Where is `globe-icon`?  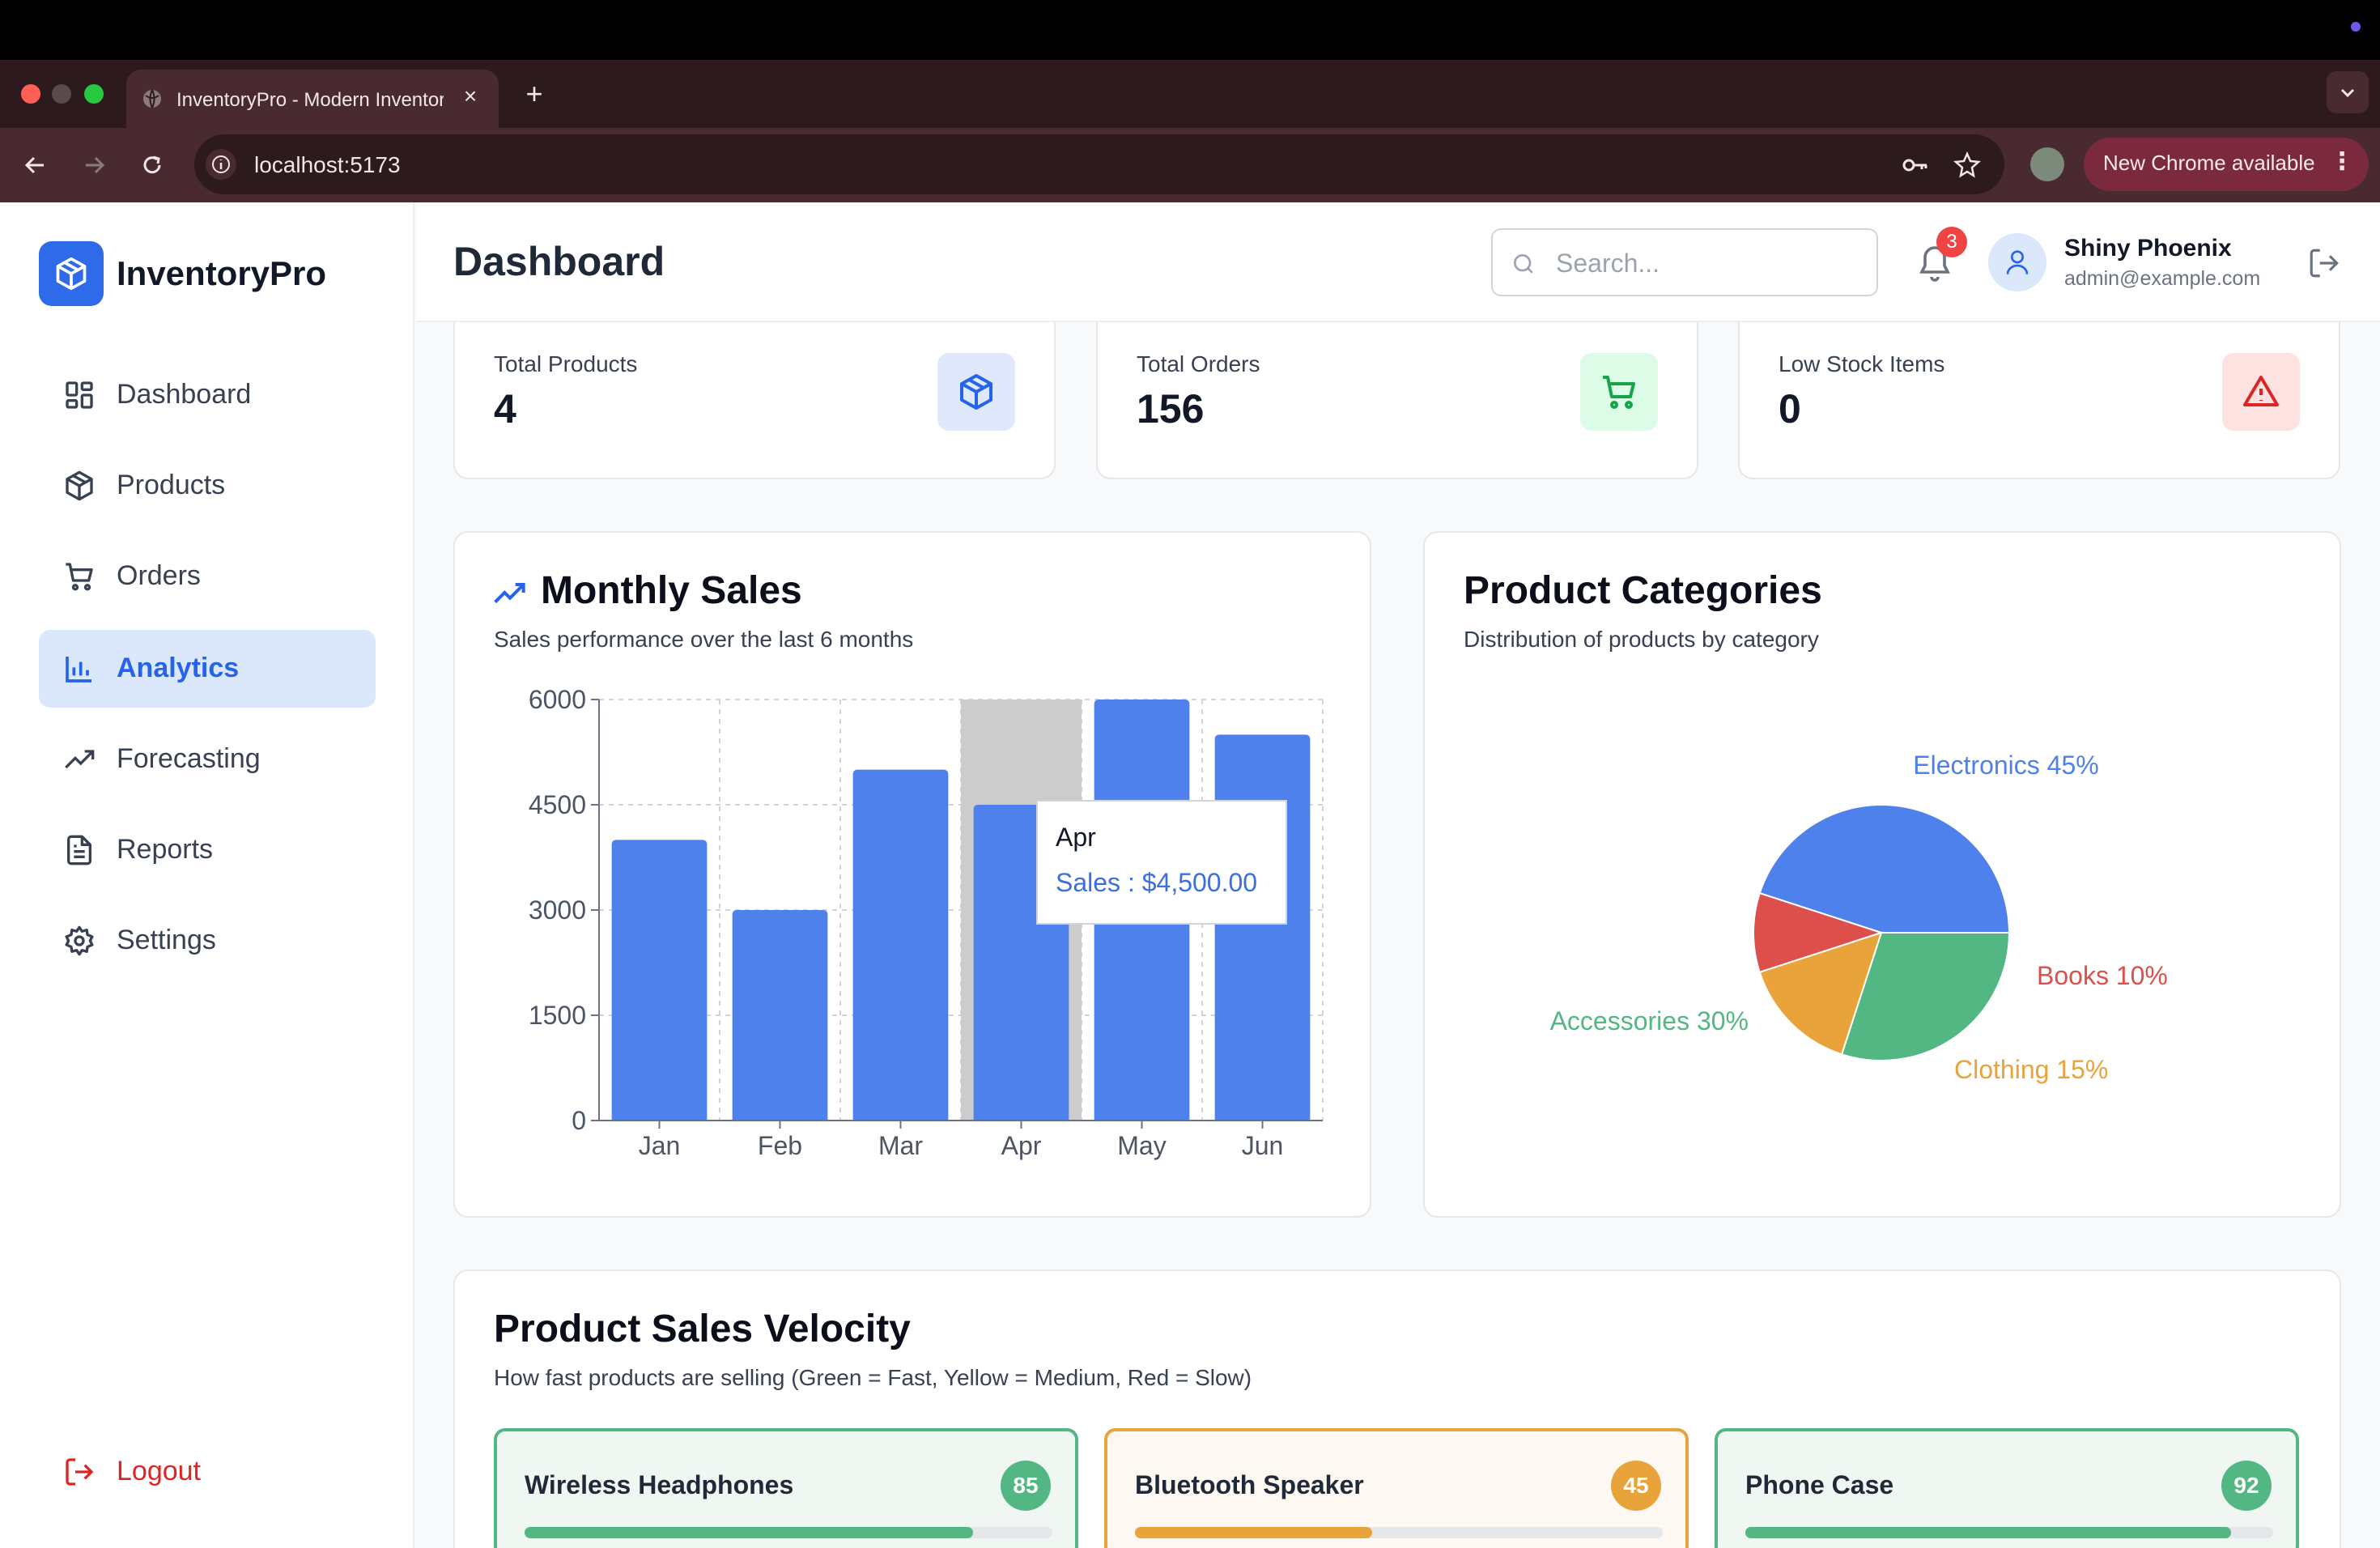
globe-icon is located at coordinates (152, 99).